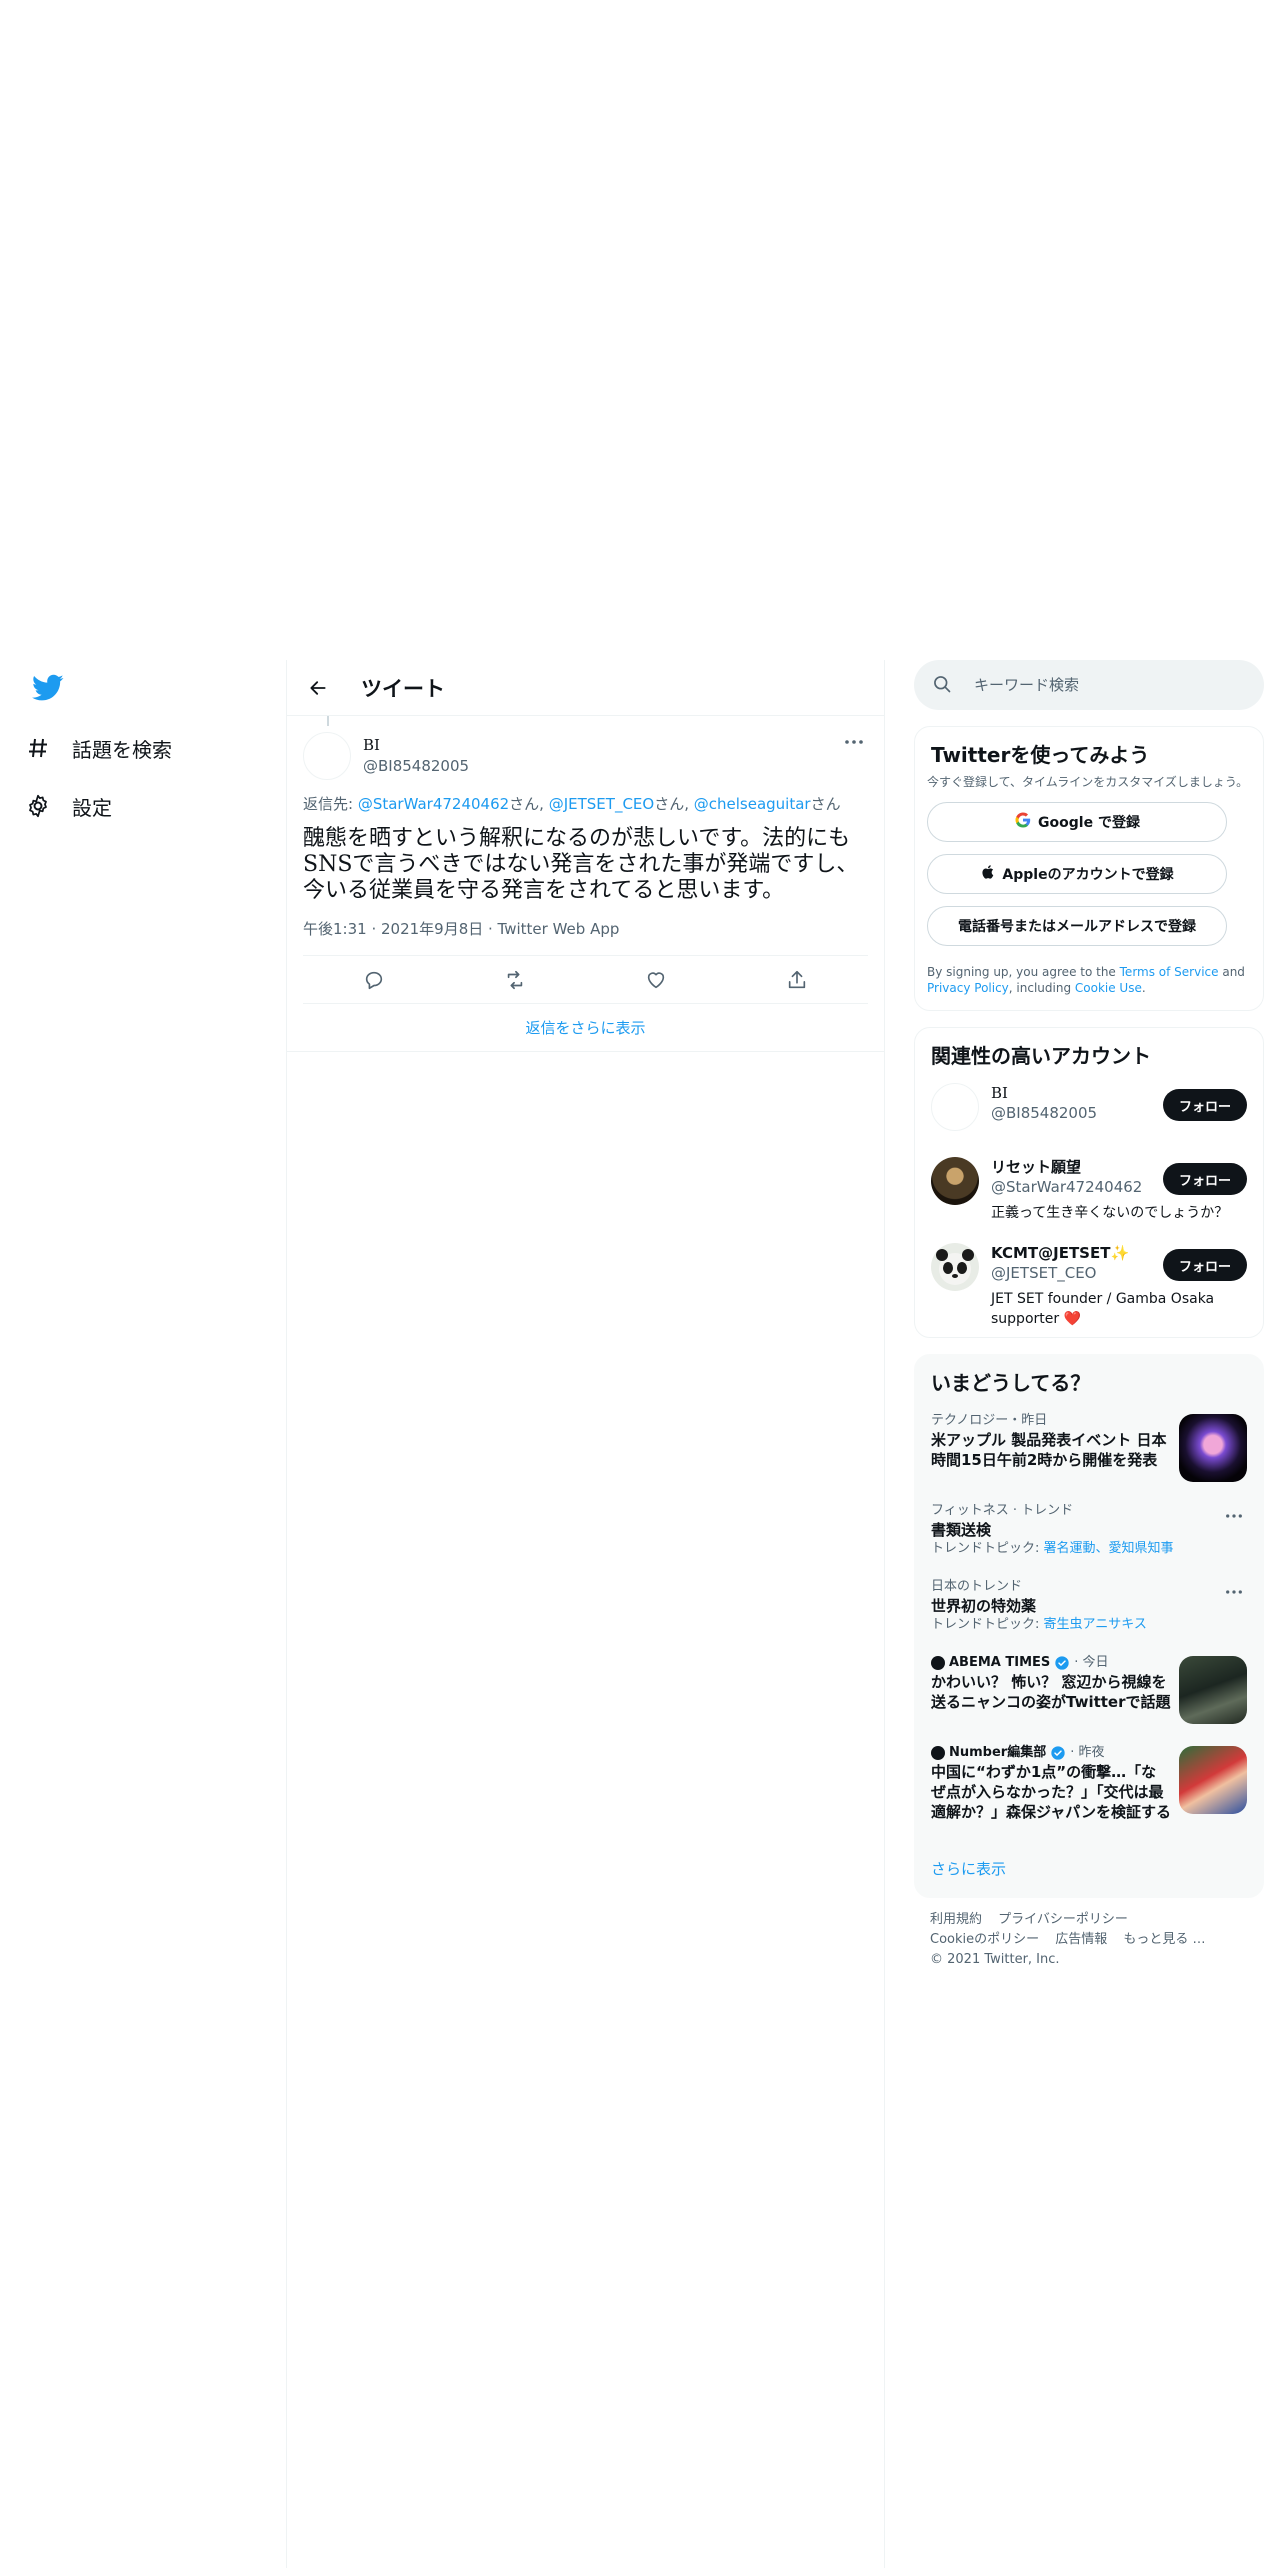  Describe the element at coordinates (998, 1752) in the screenshot. I see `source-name: Number編集部` at that location.